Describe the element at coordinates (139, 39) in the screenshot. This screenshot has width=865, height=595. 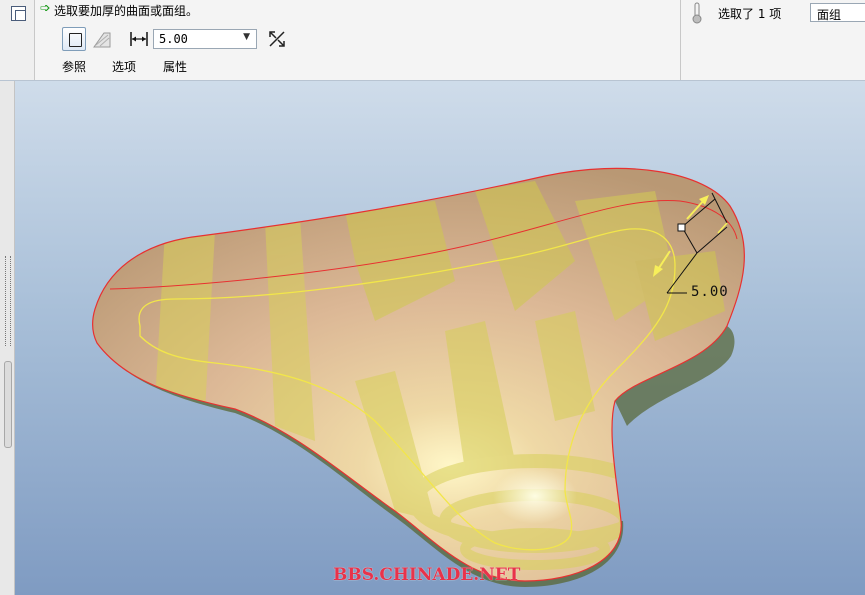
I see `thickness-dimension-icon` at that location.